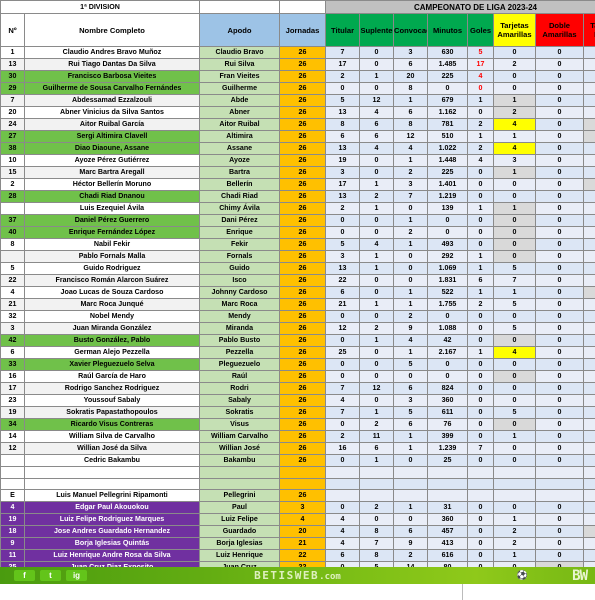 The height and width of the screenshot is (600, 595). I want to click on row-number: 21, so click(12, 304).